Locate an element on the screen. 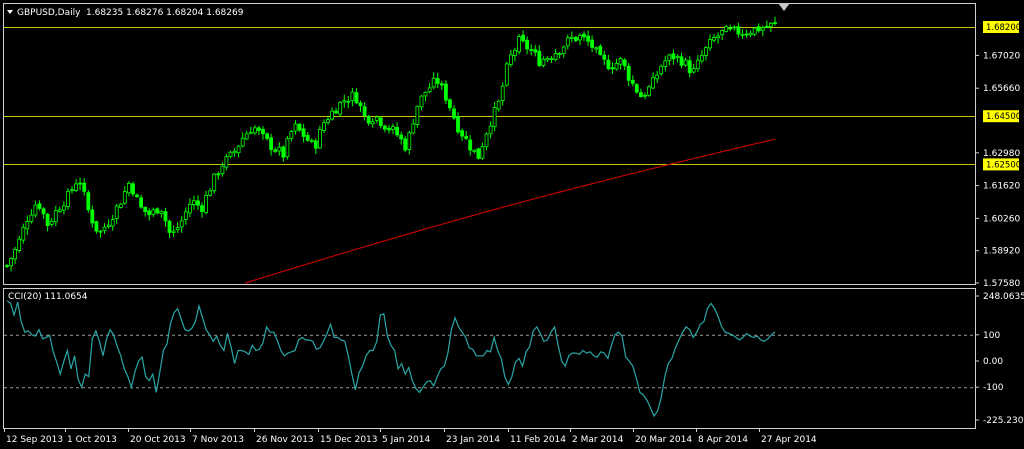 The height and width of the screenshot is (449, 1024). time-tick-label: 11 Feb 2014 is located at coordinates (538, 440).